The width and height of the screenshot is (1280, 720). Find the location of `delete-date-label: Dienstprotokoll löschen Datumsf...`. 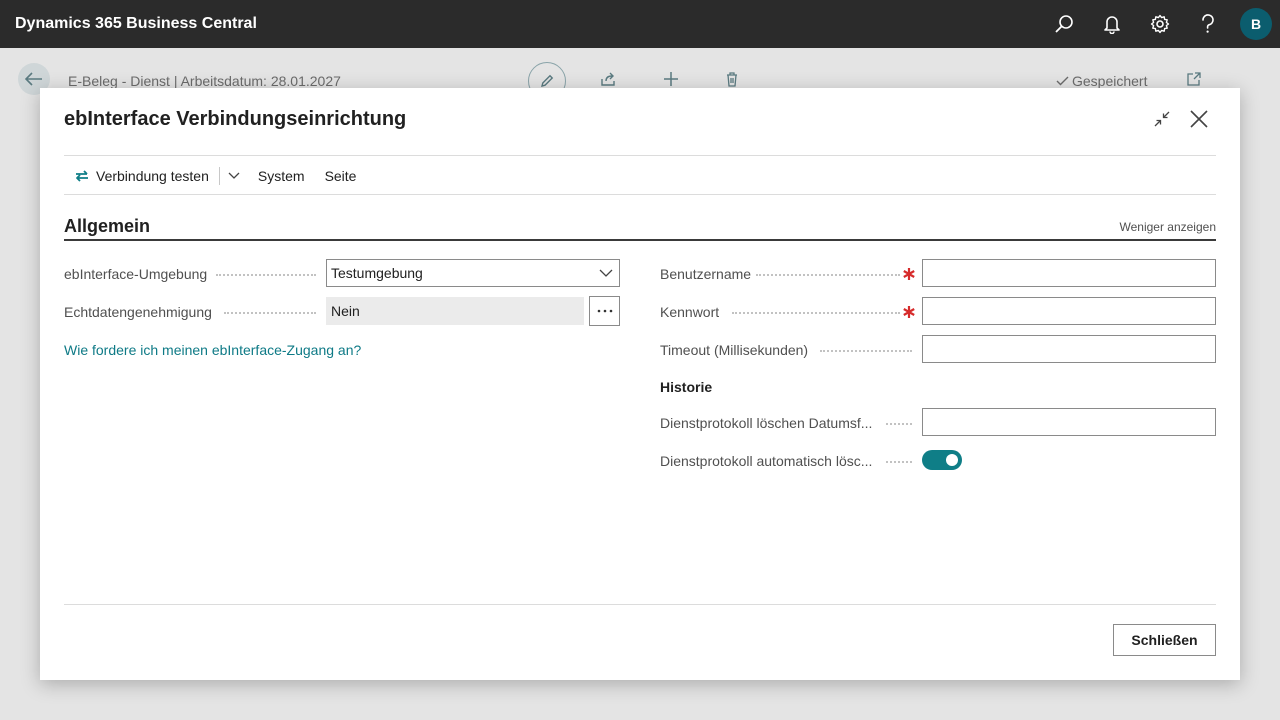

delete-date-label: Dienstprotokoll löschen Datumsf... is located at coordinates (766, 423).